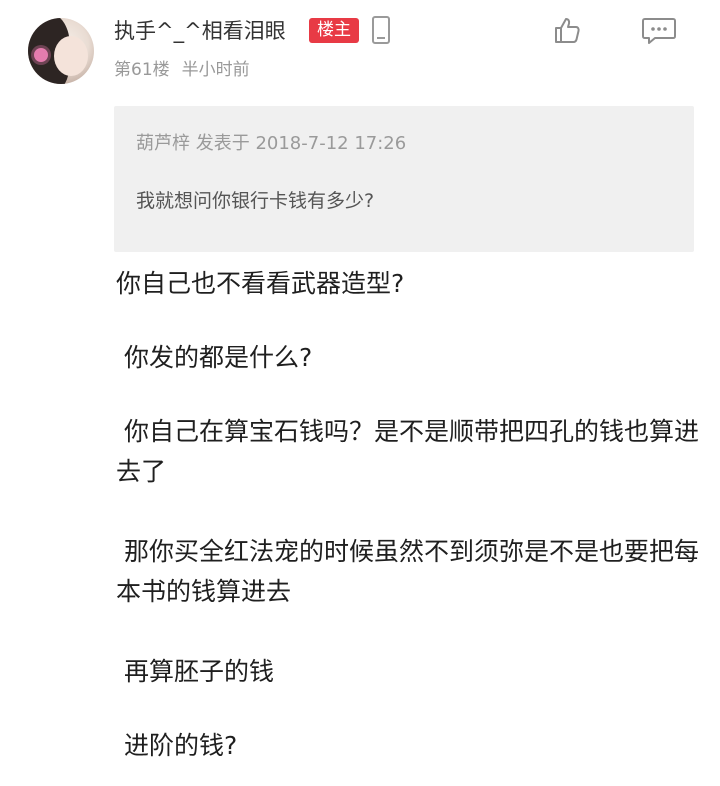 This screenshot has height=786, width=720. I want to click on post-time: 半小时前, so click(215, 70).